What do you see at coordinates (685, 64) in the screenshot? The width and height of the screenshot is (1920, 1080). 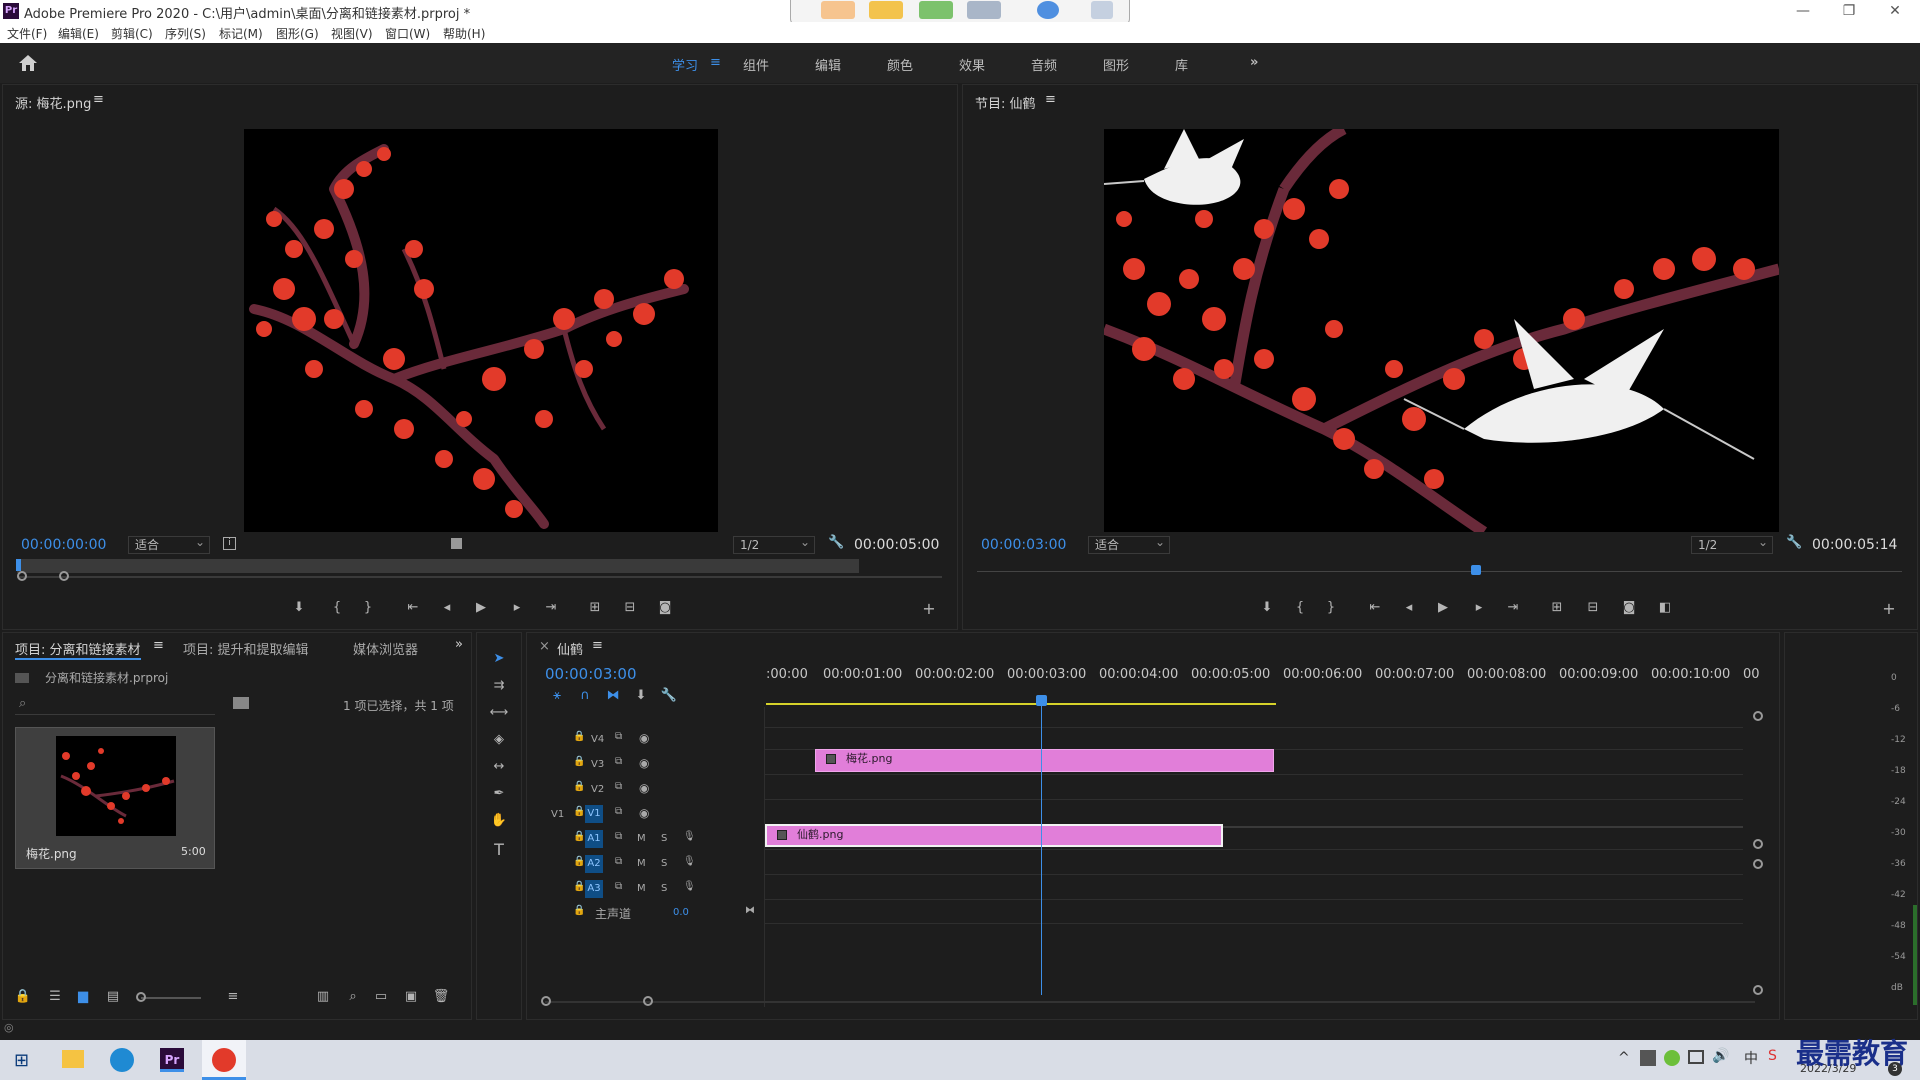 I see `workspace-learn: 学习` at bounding box center [685, 64].